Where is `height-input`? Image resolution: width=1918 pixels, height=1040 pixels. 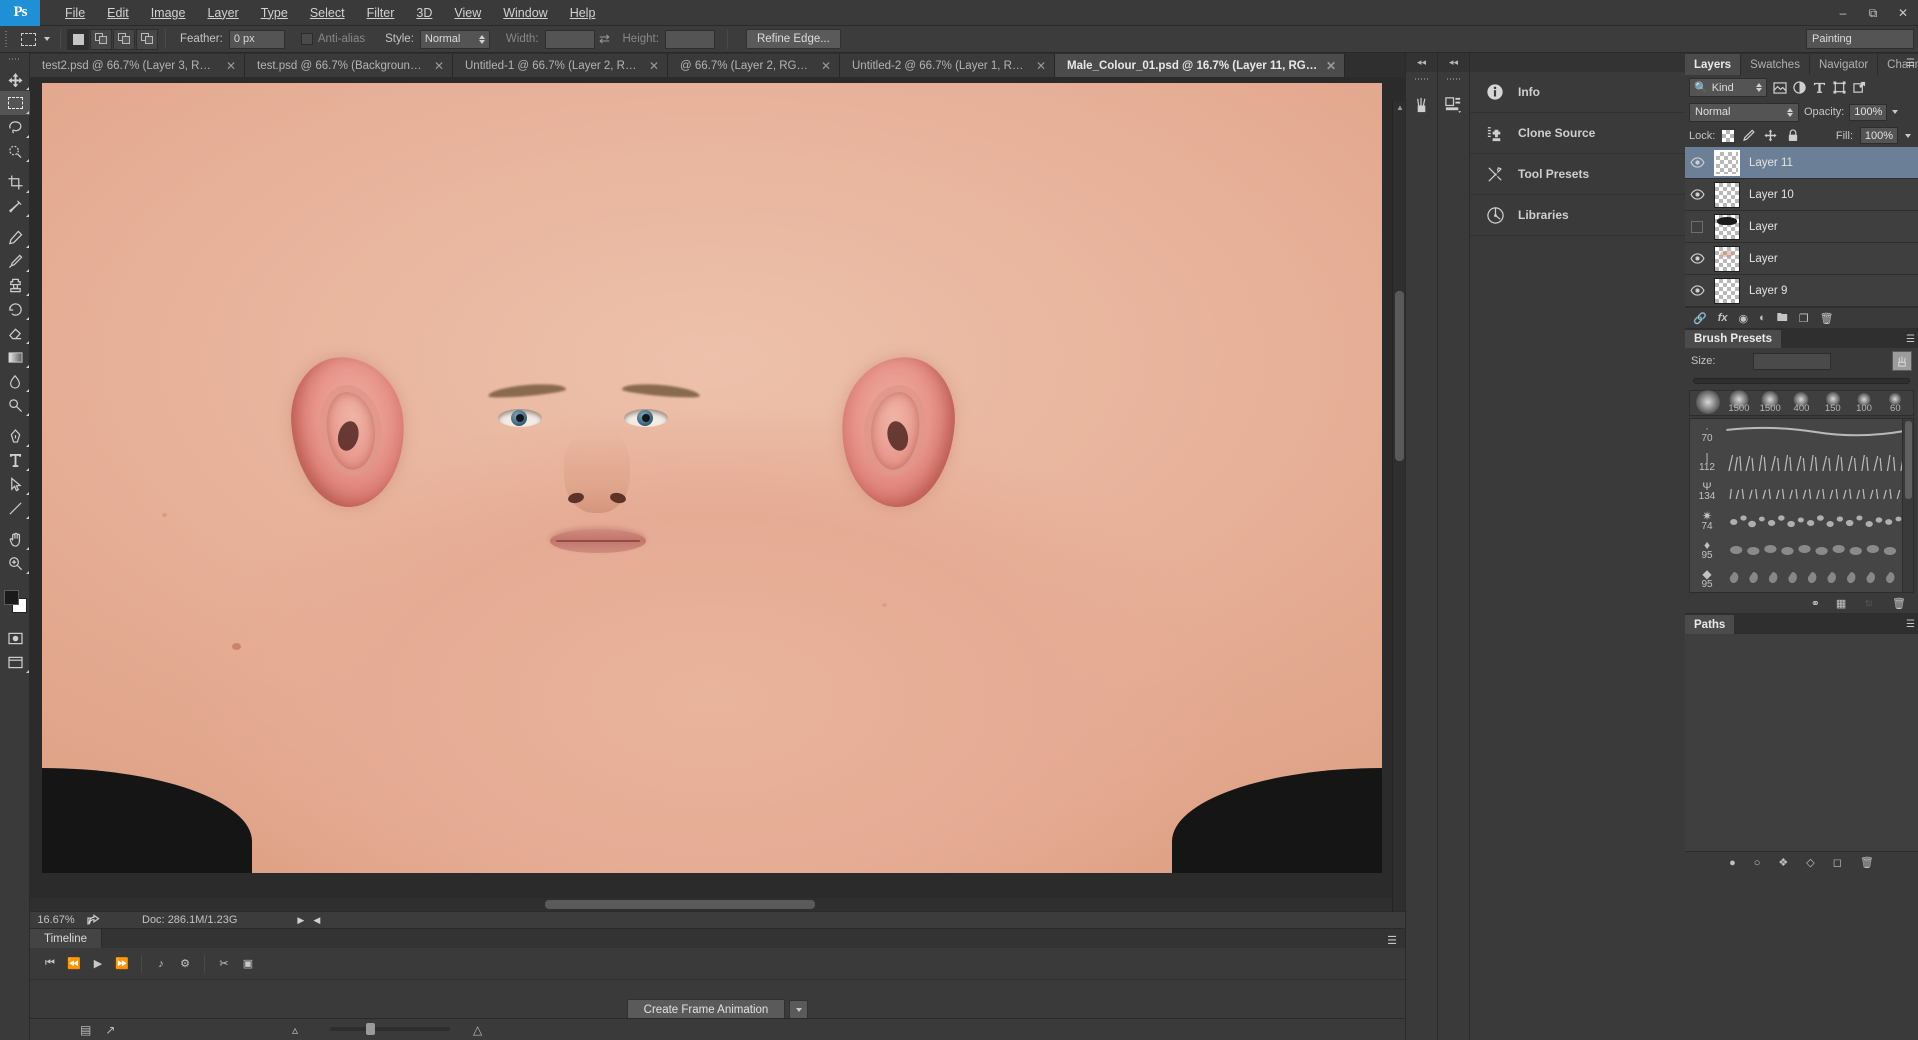
height-input is located at coordinates (689, 39).